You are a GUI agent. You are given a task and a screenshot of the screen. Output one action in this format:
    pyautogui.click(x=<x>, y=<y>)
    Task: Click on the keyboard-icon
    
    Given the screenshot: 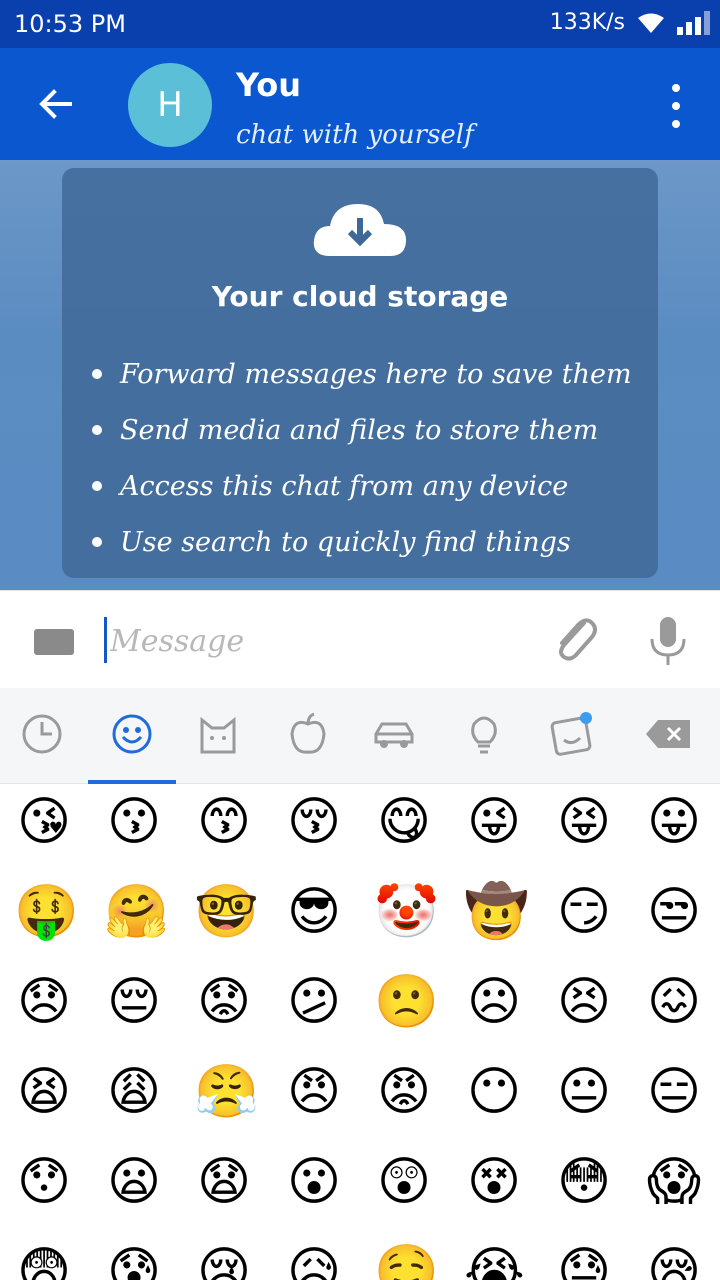 What is the action you would take?
    pyautogui.click(x=54, y=642)
    